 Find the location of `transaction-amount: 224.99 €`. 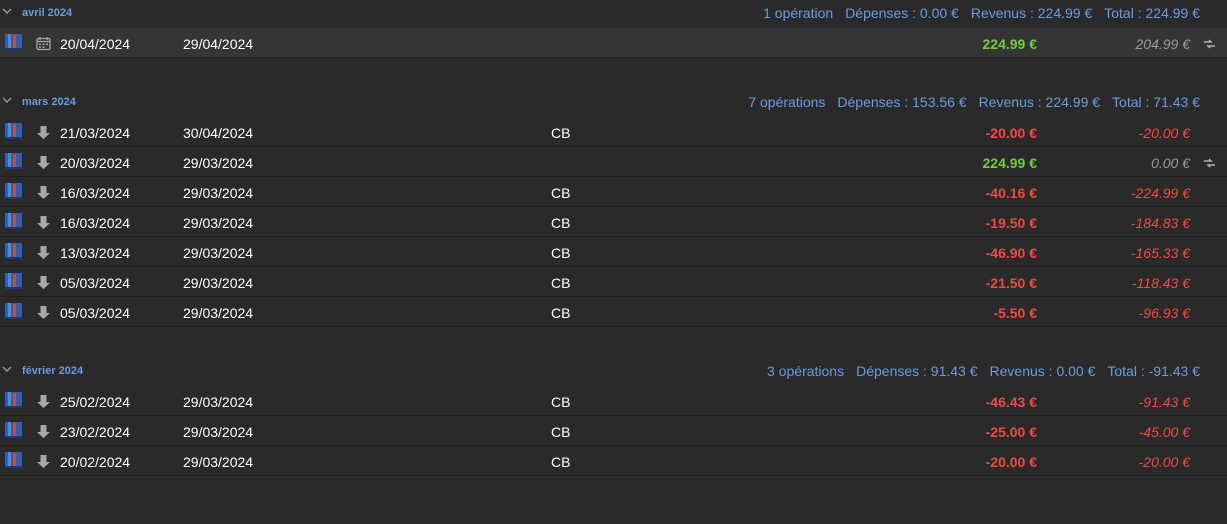

transaction-amount: 224.99 € is located at coordinates (1010, 44).